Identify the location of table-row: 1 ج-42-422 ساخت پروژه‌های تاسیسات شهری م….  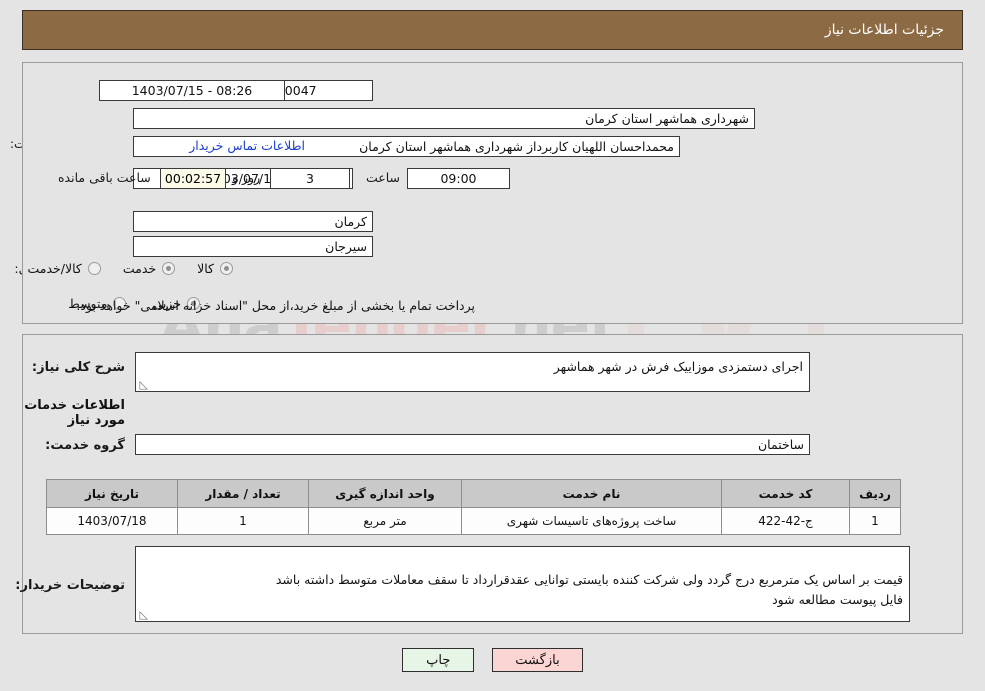
(473, 521).